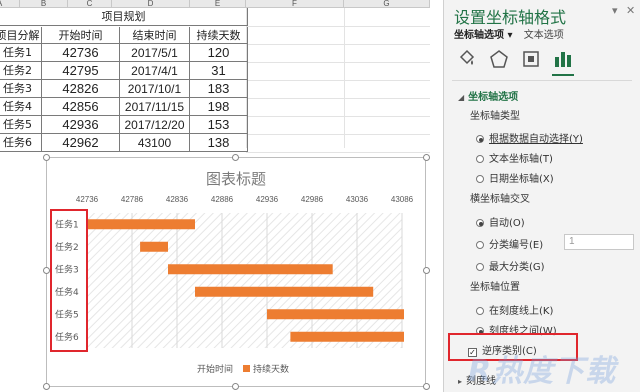  Describe the element at coordinates (155, 35) in the screenshot. I see `header-cell: 结束时间` at that location.